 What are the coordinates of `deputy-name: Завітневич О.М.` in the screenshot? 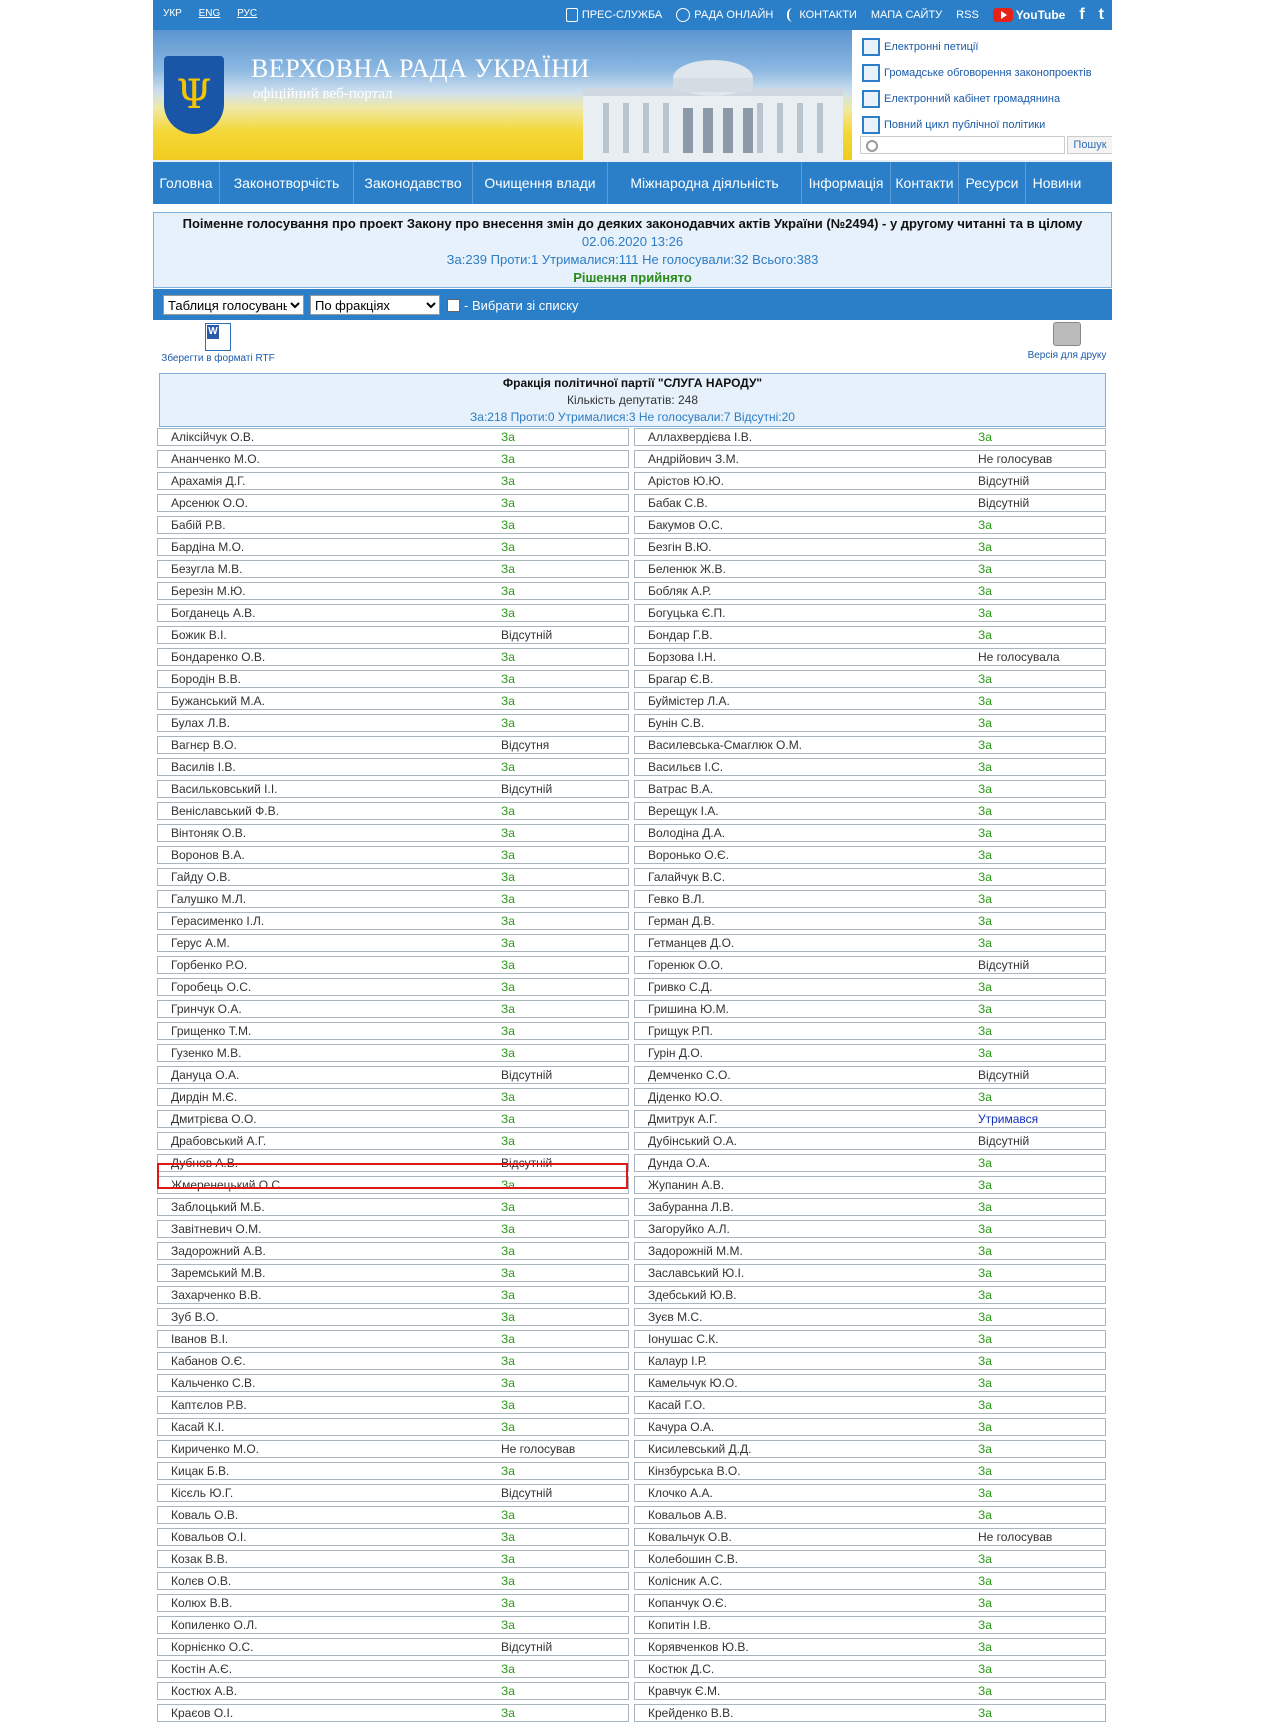 It's located at (216, 1229).